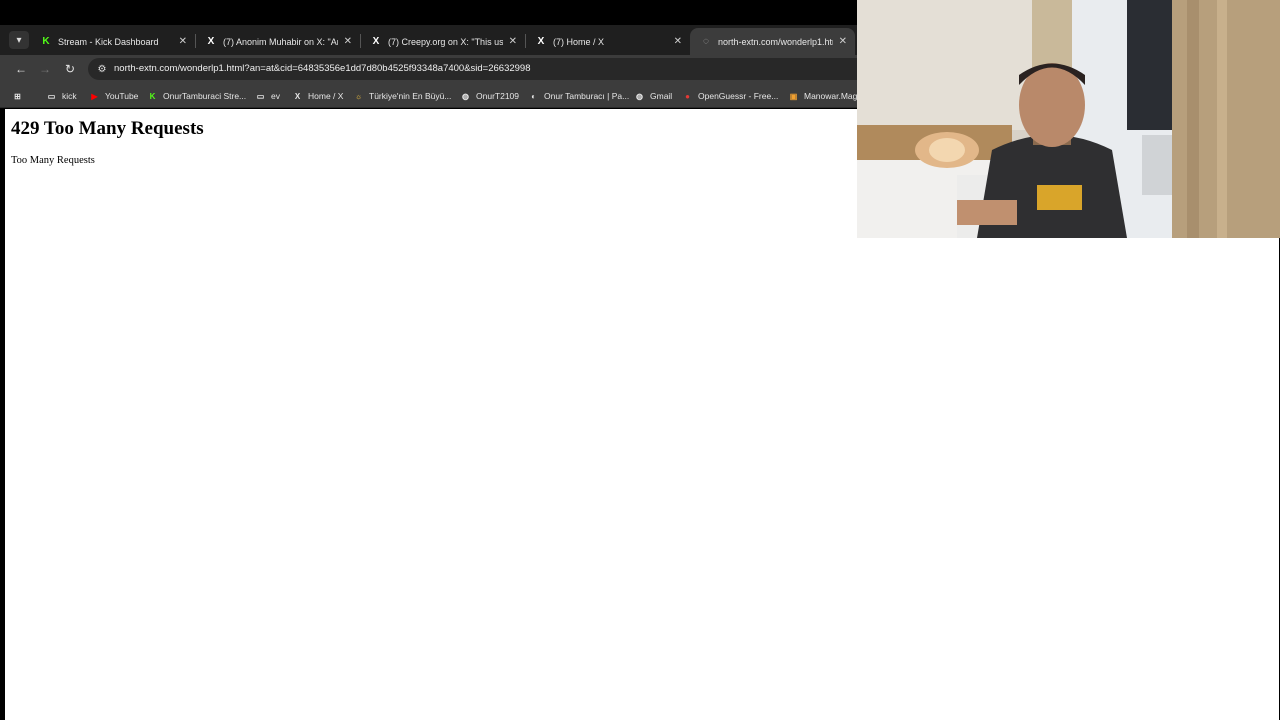  What do you see at coordinates (275, 96) in the screenshot?
I see `bookmark-label: ev` at bounding box center [275, 96].